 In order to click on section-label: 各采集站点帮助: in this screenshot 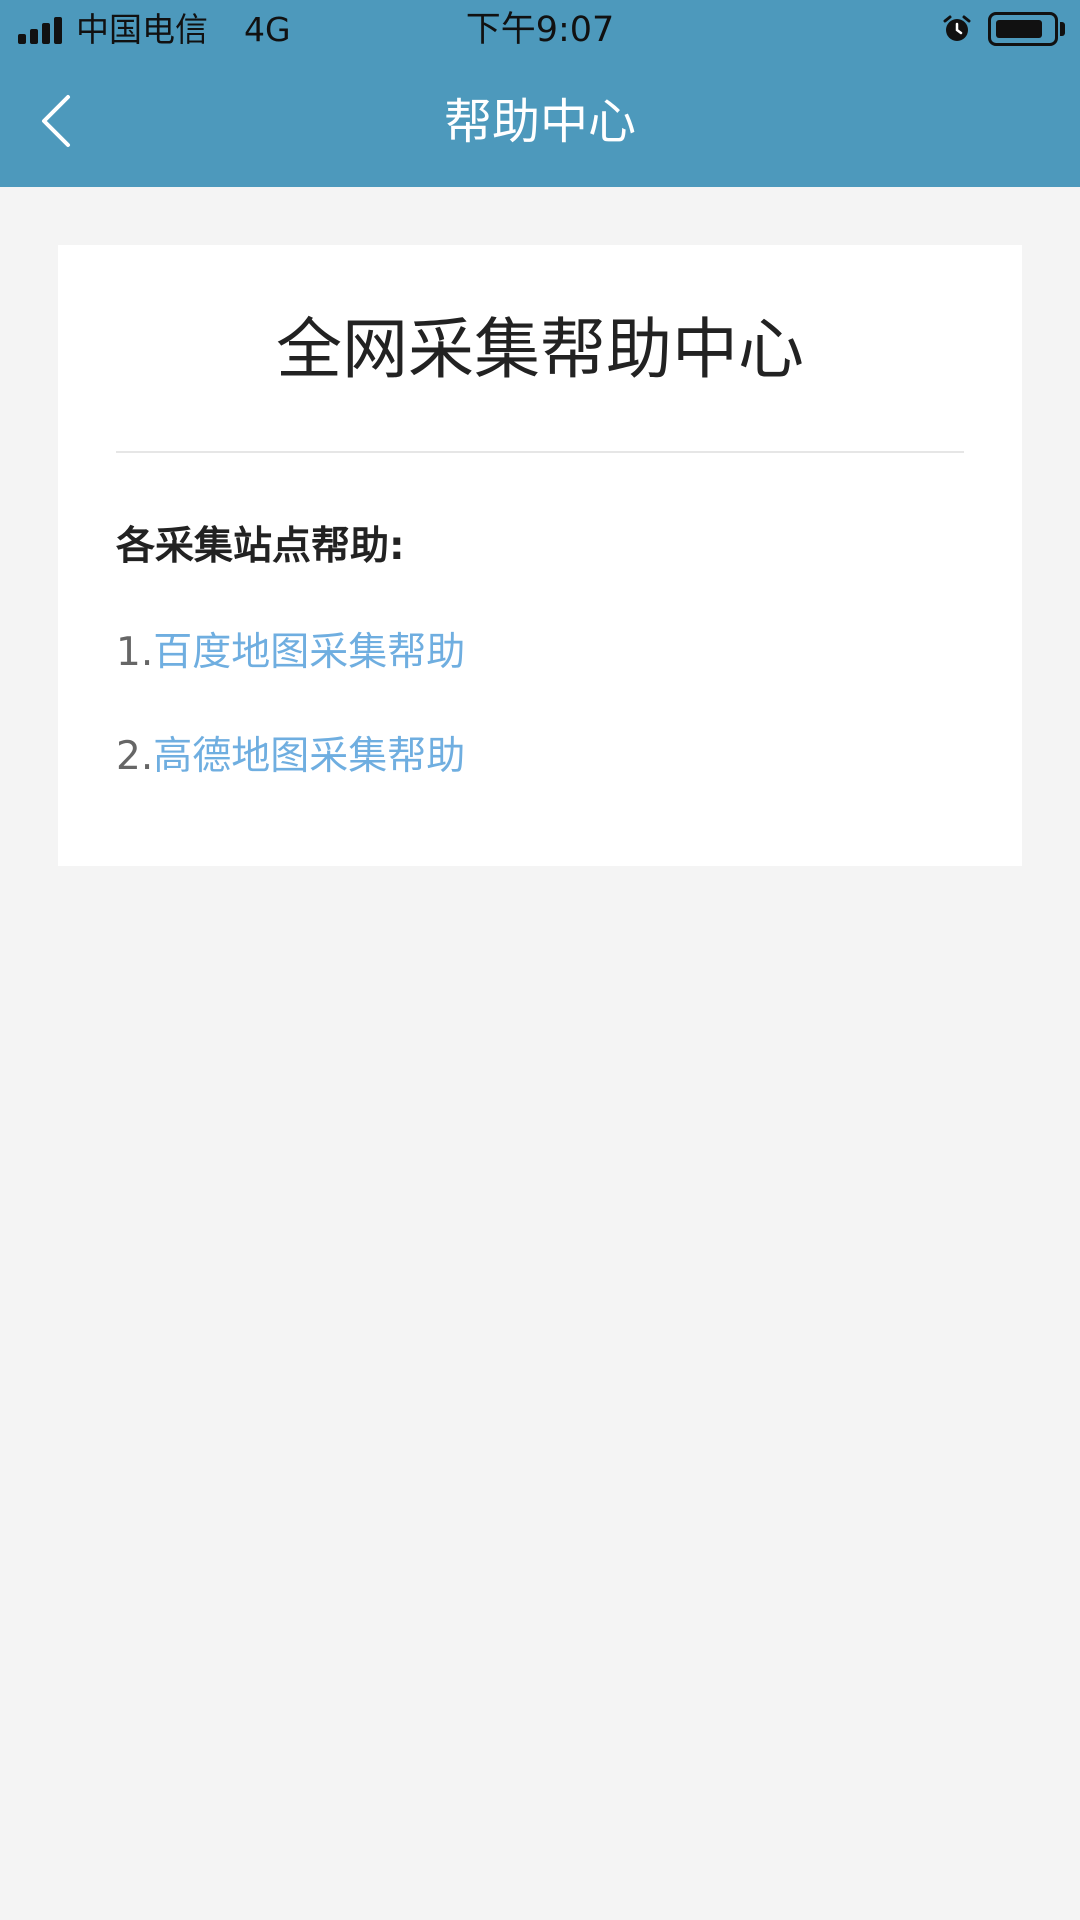, I will do `click(260, 546)`.